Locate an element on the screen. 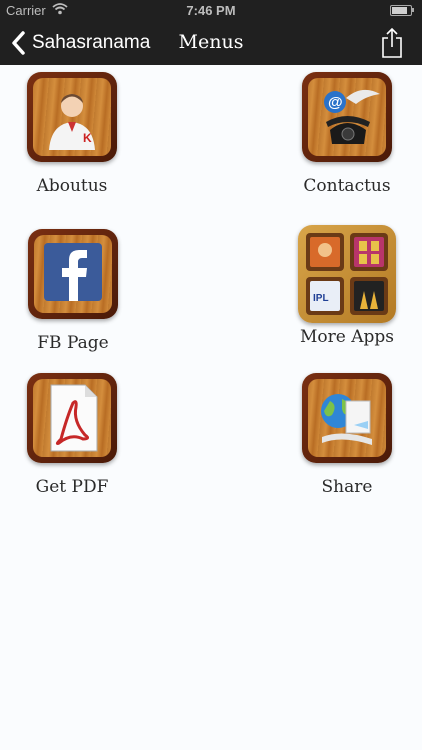 The height and width of the screenshot is (750, 422). navigation-bar: Carrier 7:46 PM Sahasranama Menus is located at coordinates (211, 32).